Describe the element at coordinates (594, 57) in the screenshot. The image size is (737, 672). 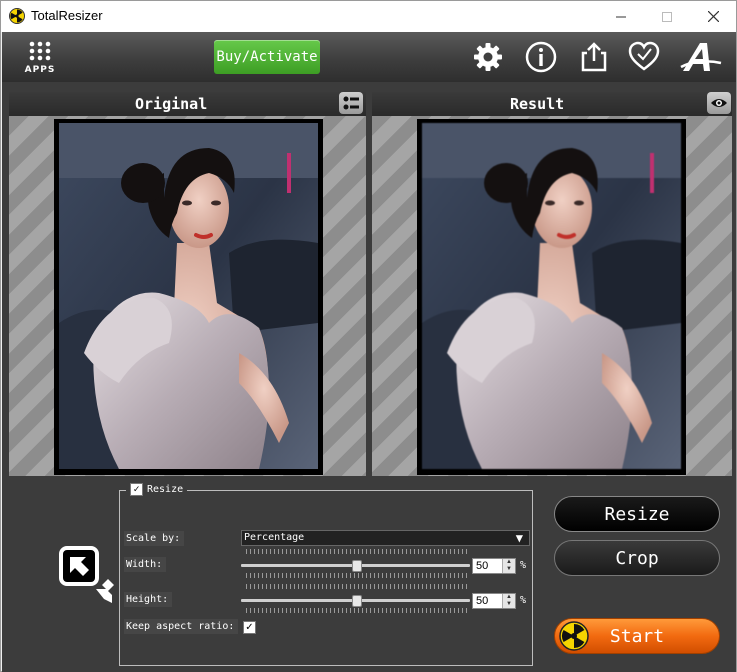
I see `share-icon` at that location.